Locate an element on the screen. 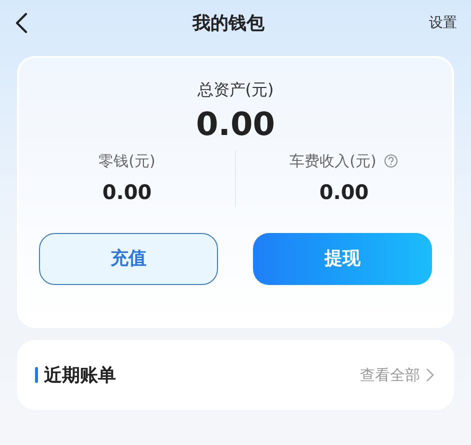  chevron-right-icon is located at coordinates (430, 375).